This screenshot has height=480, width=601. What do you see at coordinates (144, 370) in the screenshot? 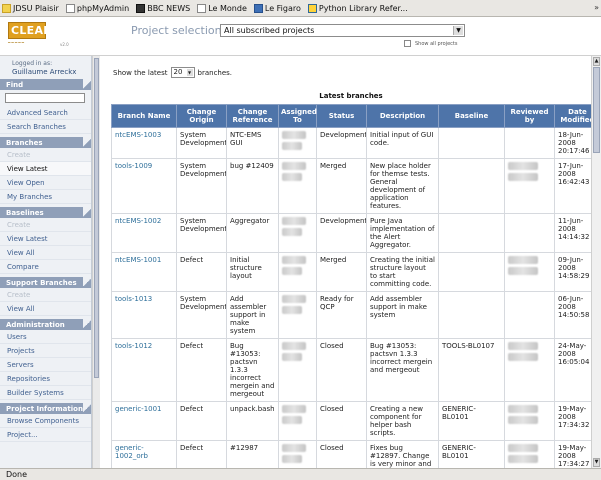
I see `branch-name-link: tools-1012` at bounding box center [144, 370].